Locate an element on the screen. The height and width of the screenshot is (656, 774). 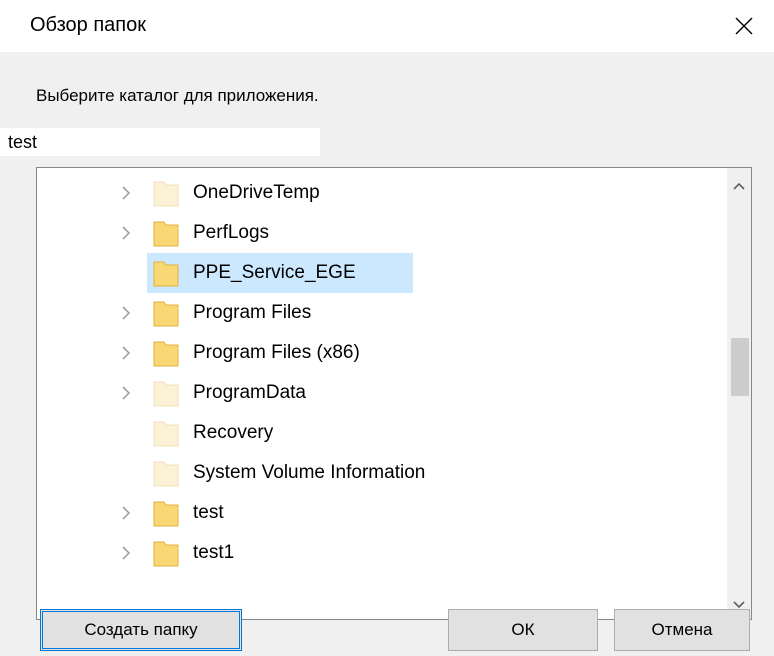
folder-path-field is located at coordinates (160, 142).